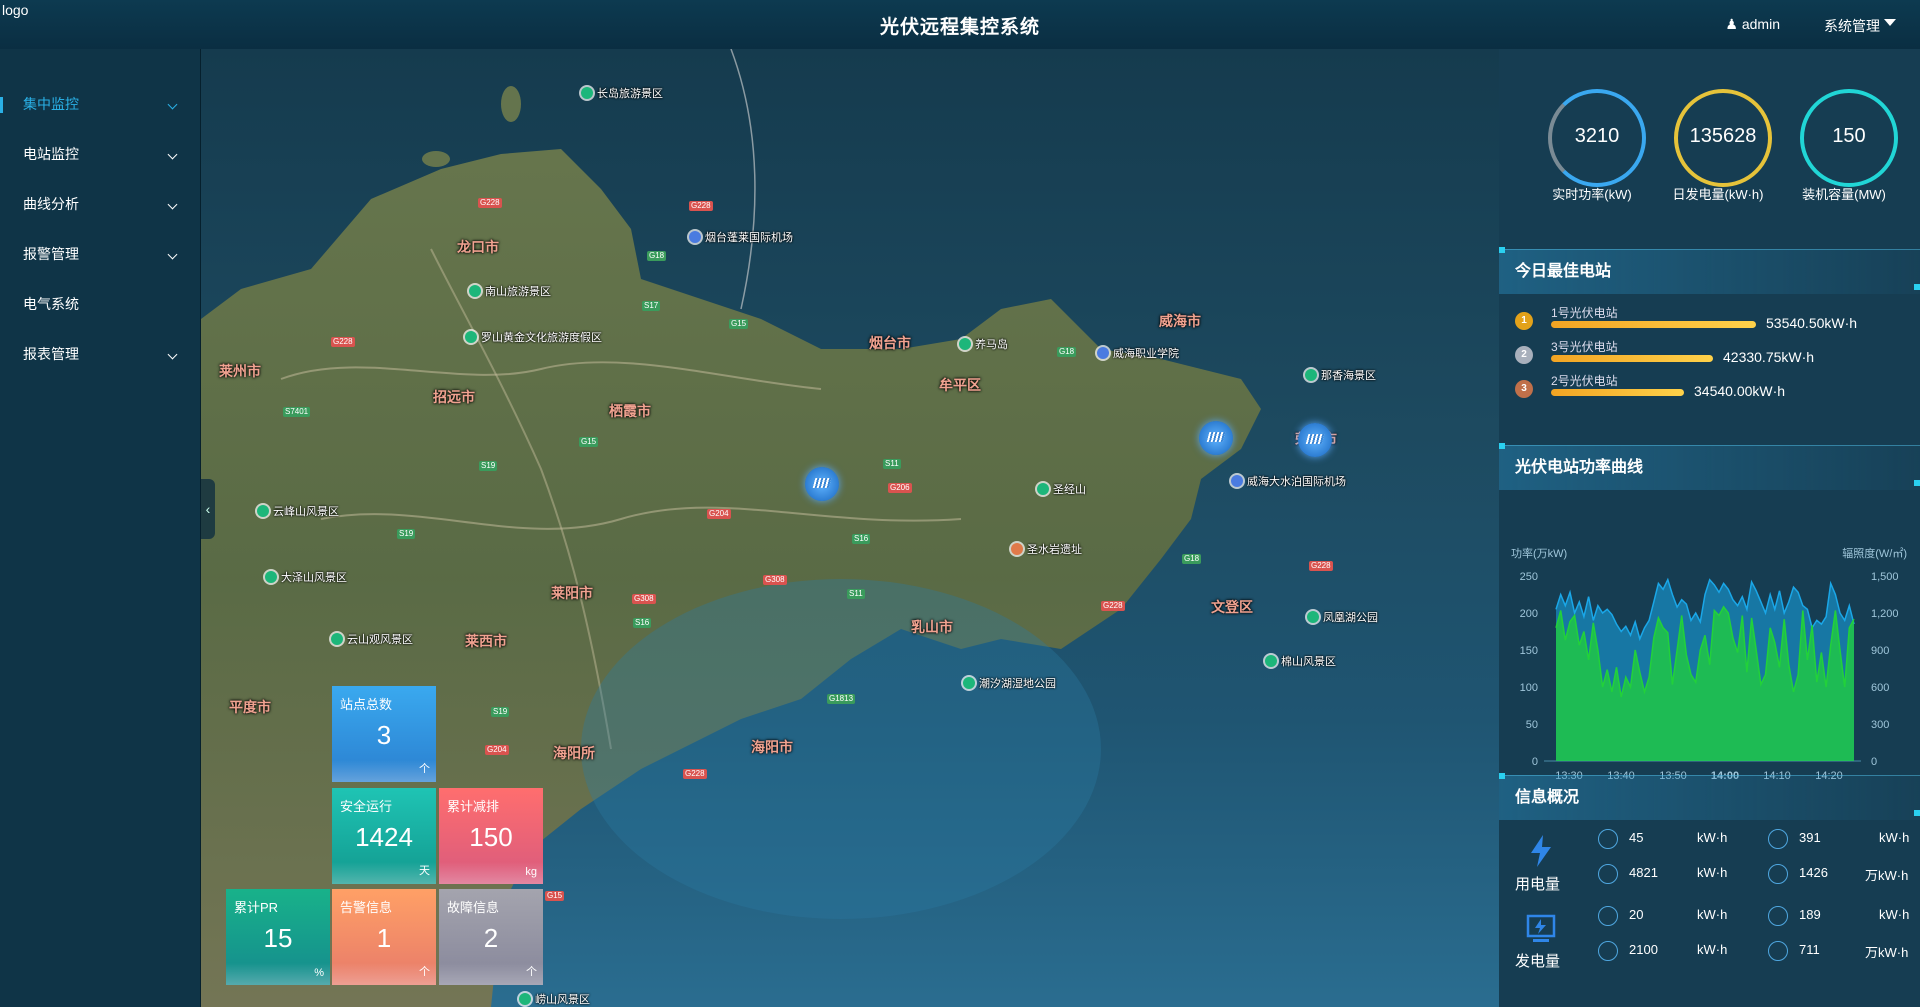 The height and width of the screenshot is (1007, 1920). I want to click on map-poi: 云峰山风景区, so click(298, 511).